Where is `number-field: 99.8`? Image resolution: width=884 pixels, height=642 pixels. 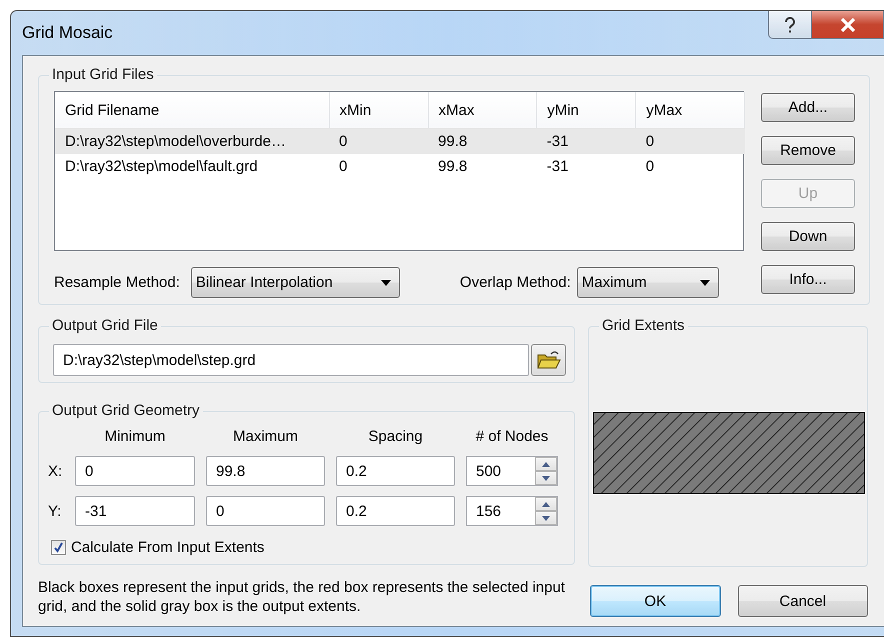
number-field: 99.8 is located at coordinates (265, 471).